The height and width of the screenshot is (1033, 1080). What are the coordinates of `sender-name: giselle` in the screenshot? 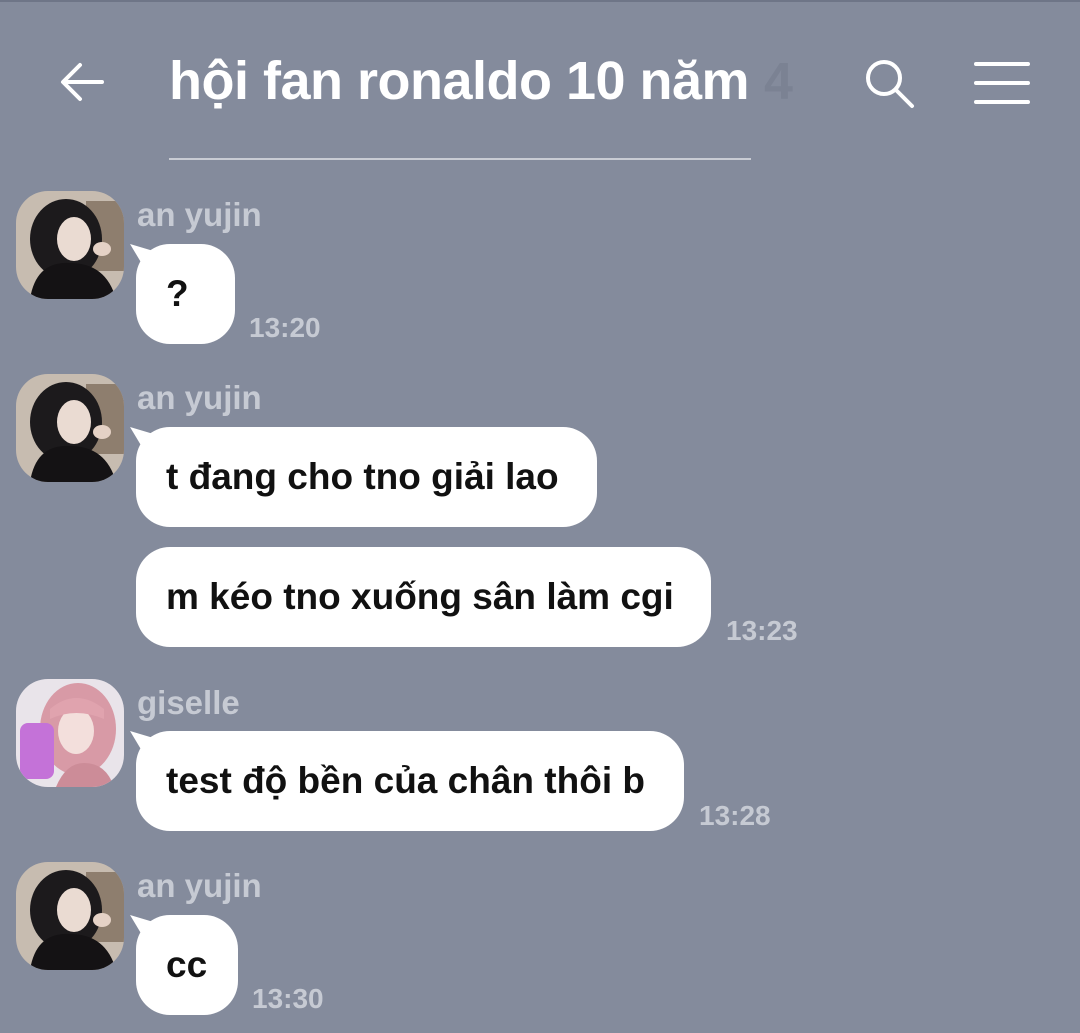 It's located at (188, 702).